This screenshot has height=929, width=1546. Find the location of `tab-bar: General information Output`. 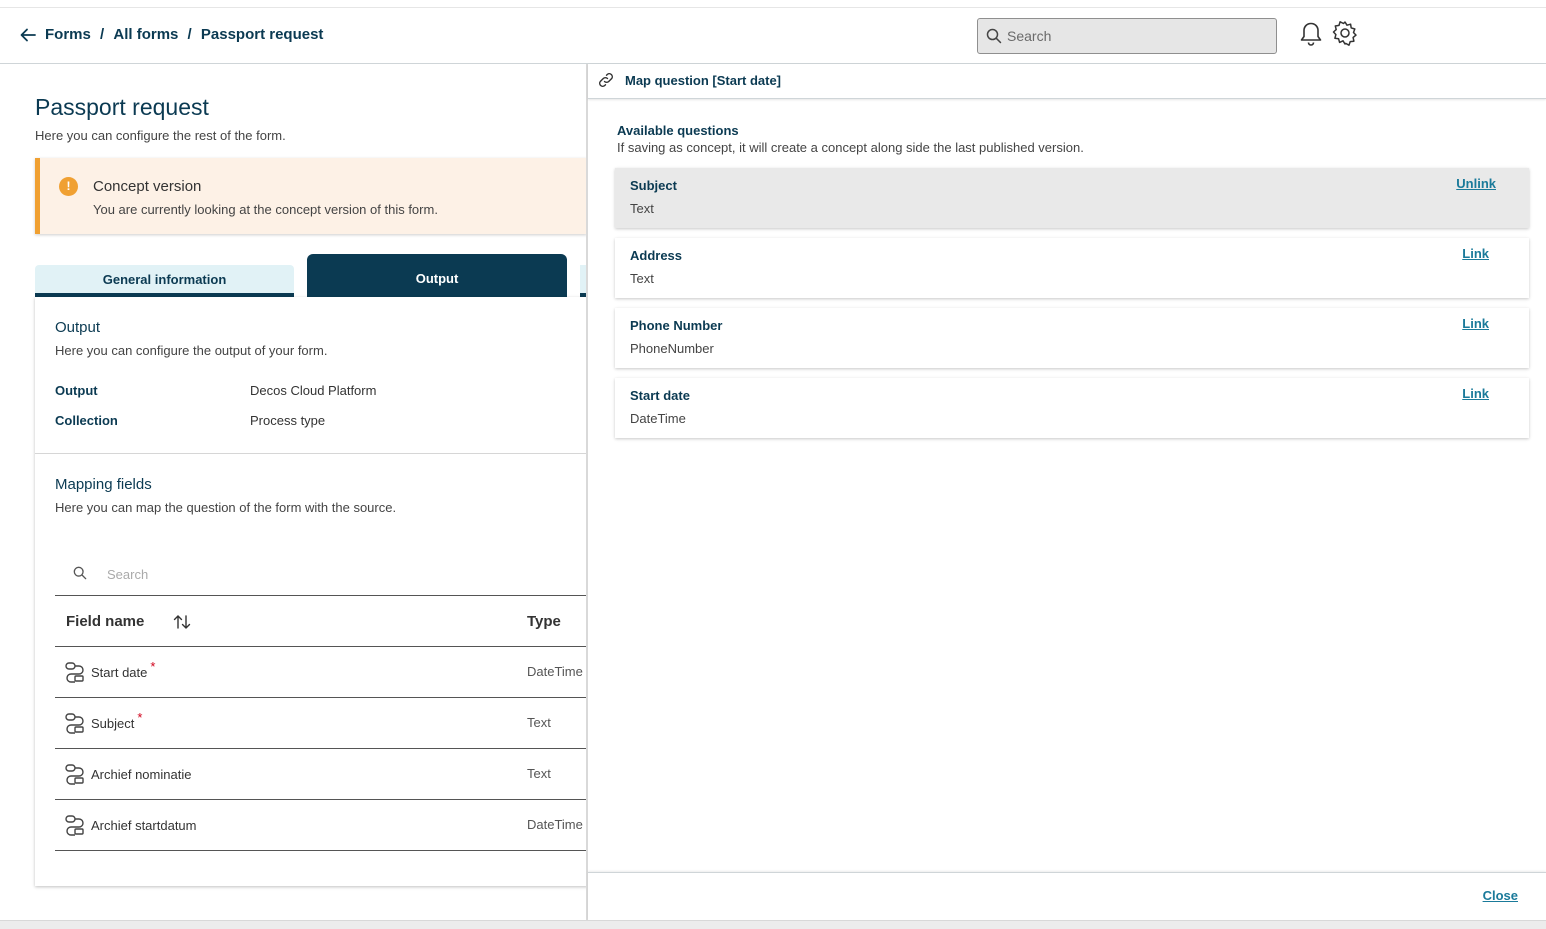

tab-bar: General information Output is located at coordinates (312, 275).